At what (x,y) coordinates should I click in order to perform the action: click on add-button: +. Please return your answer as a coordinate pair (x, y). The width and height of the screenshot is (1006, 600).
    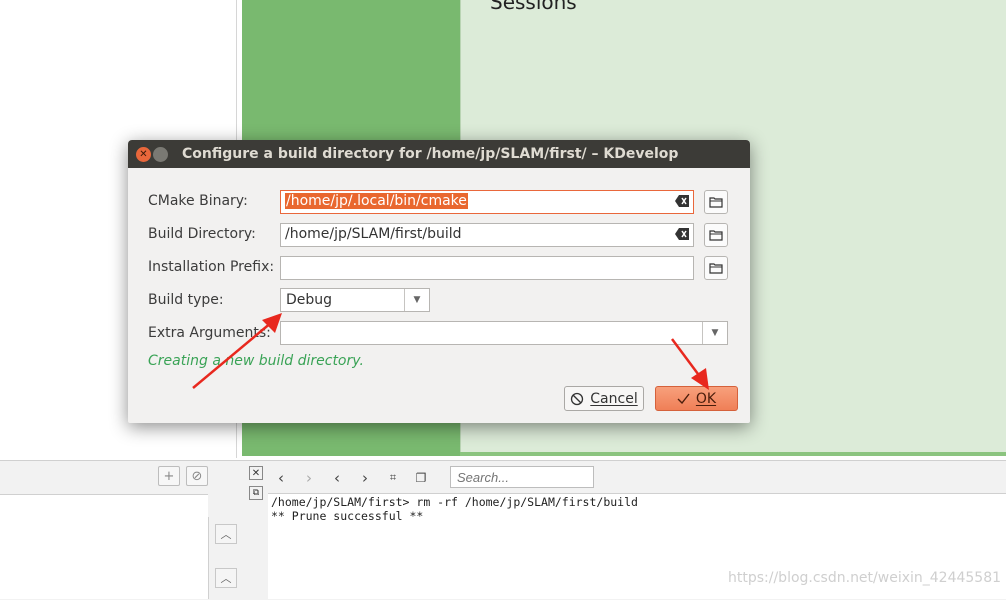
    Looking at the image, I should click on (169, 476).